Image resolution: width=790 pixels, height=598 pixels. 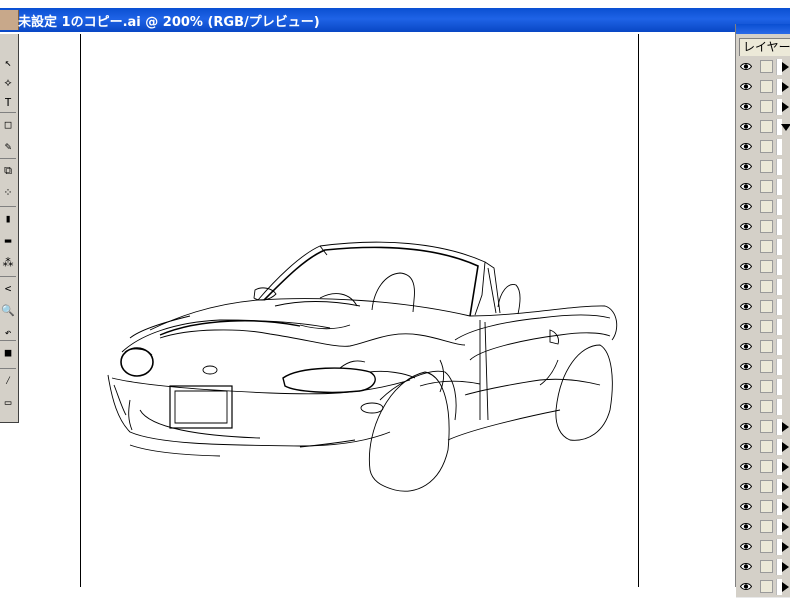 What do you see at coordinates (8, 147) in the screenshot?
I see `pencil-icon: ✎` at bounding box center [8, 147].